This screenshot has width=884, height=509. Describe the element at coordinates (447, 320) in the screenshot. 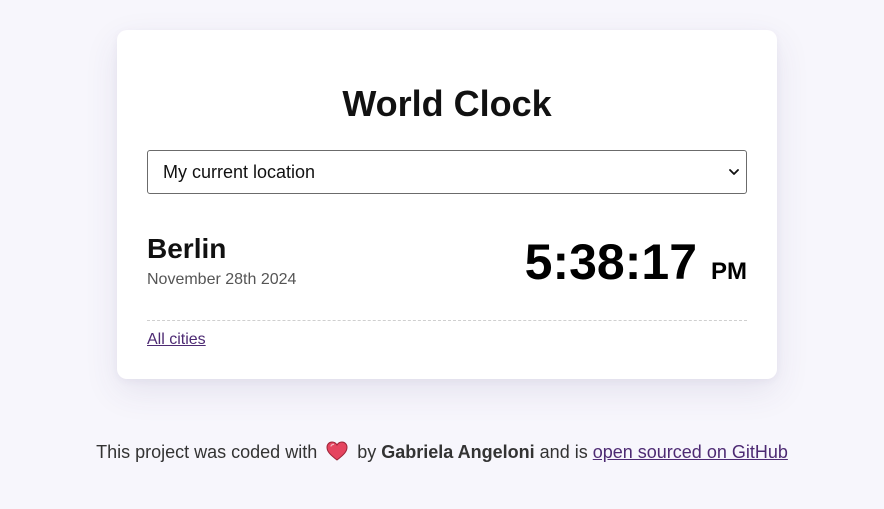

I see `divider` at that location.